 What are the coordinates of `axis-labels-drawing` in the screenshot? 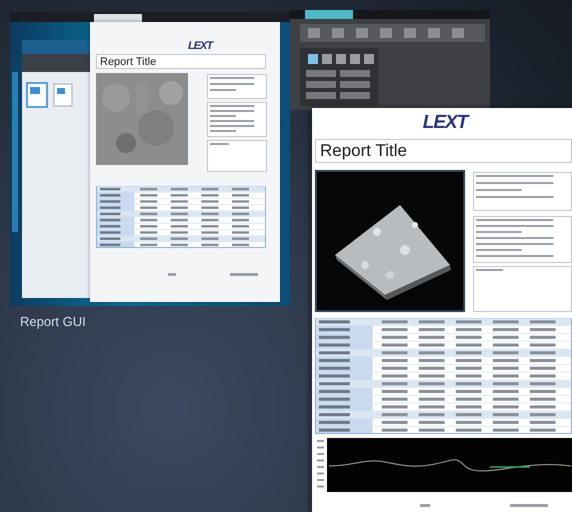 It's located at (320, 464).